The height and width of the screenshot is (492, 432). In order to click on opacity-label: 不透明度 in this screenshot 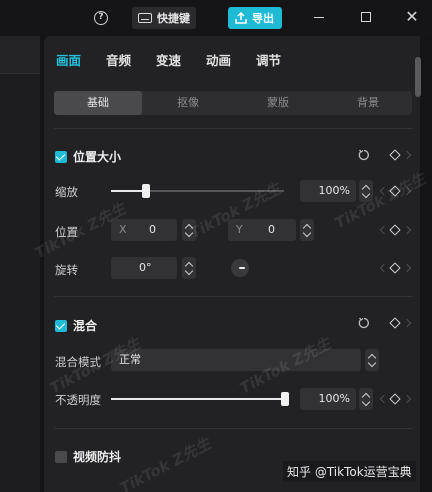, I will do `click(78, 400)`.